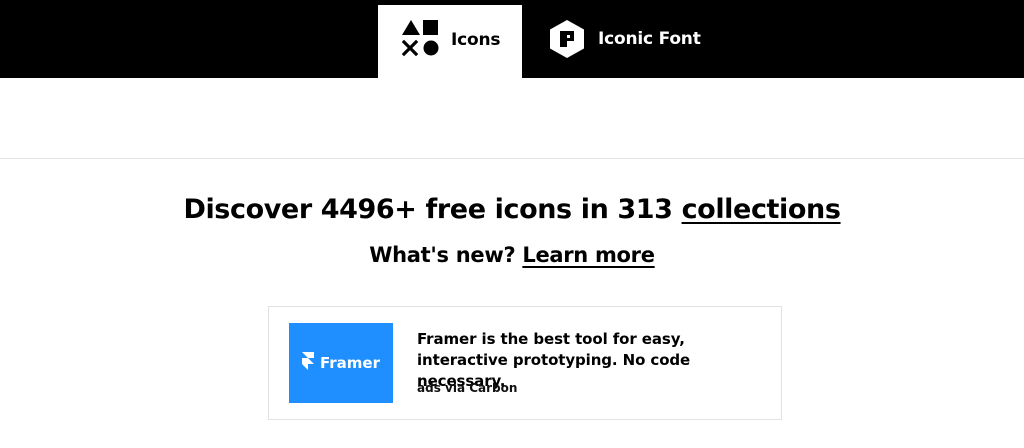 This screenshot has width=1024, height=448. I want to click on framer-brand-label: Framer, so click(349, 363).